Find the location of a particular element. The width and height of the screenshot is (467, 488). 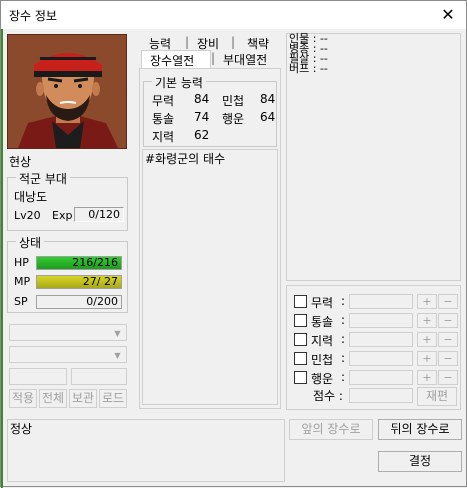

exp-label: Exp is located at coordinates (62, 215).